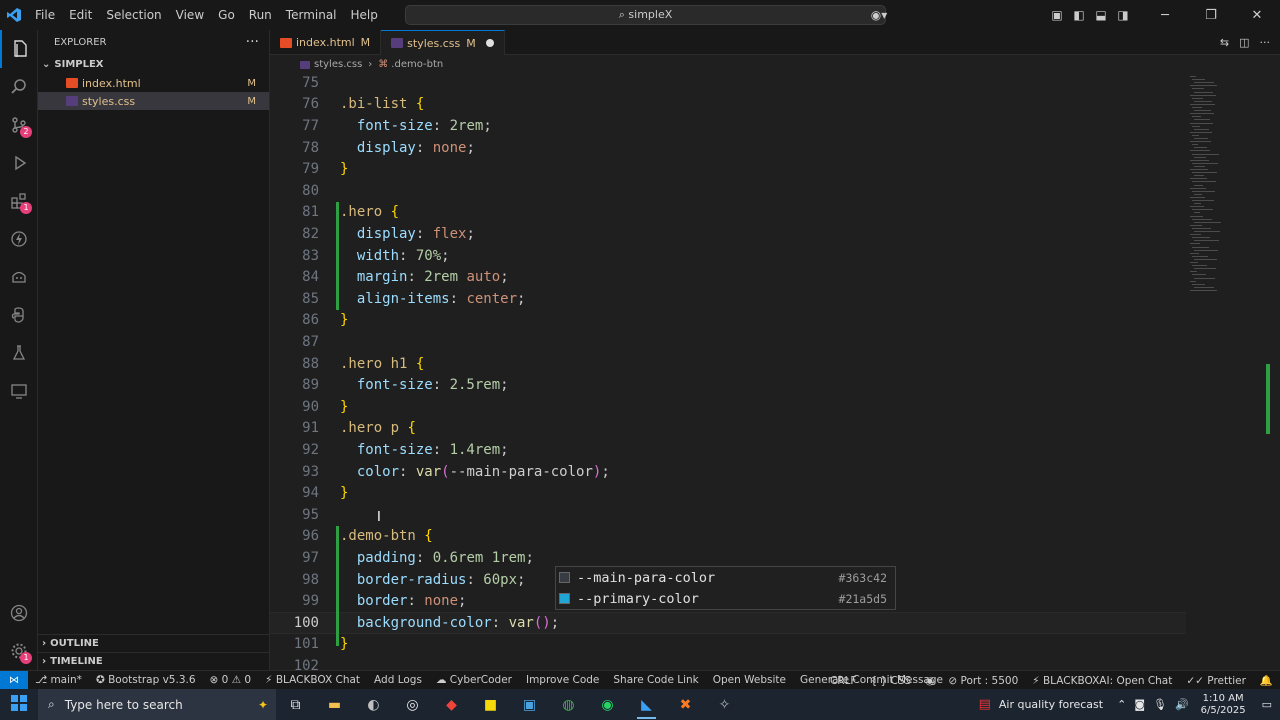 The image size is (1280, 720). What do you see at coordinates (983, 681) in the screenshot?
I see `live-server-port: ⊘ Port : 5500` at bounding box center [983, 681].